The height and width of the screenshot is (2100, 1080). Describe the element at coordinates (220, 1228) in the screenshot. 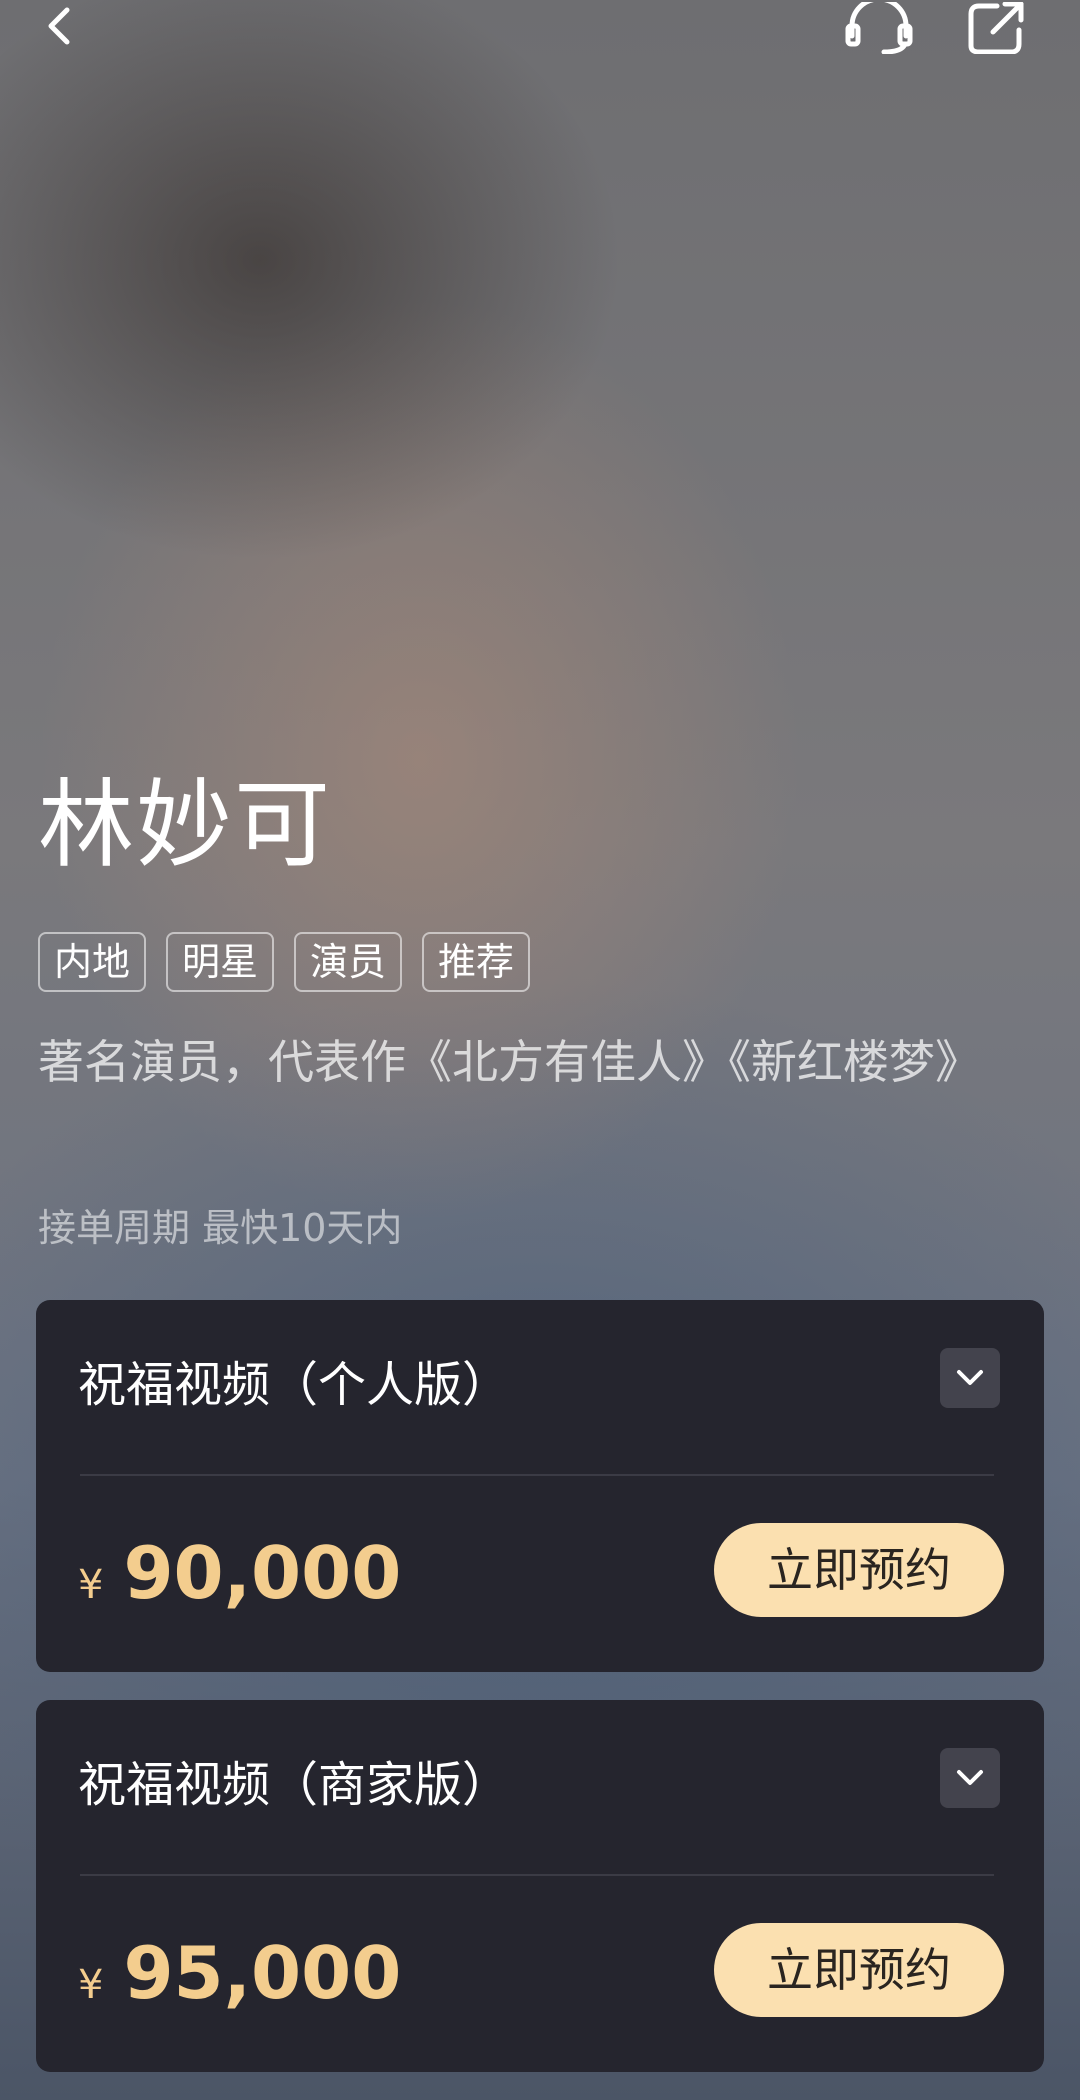

I see `order-cycle: 接单周期 最快10天内` at that location.